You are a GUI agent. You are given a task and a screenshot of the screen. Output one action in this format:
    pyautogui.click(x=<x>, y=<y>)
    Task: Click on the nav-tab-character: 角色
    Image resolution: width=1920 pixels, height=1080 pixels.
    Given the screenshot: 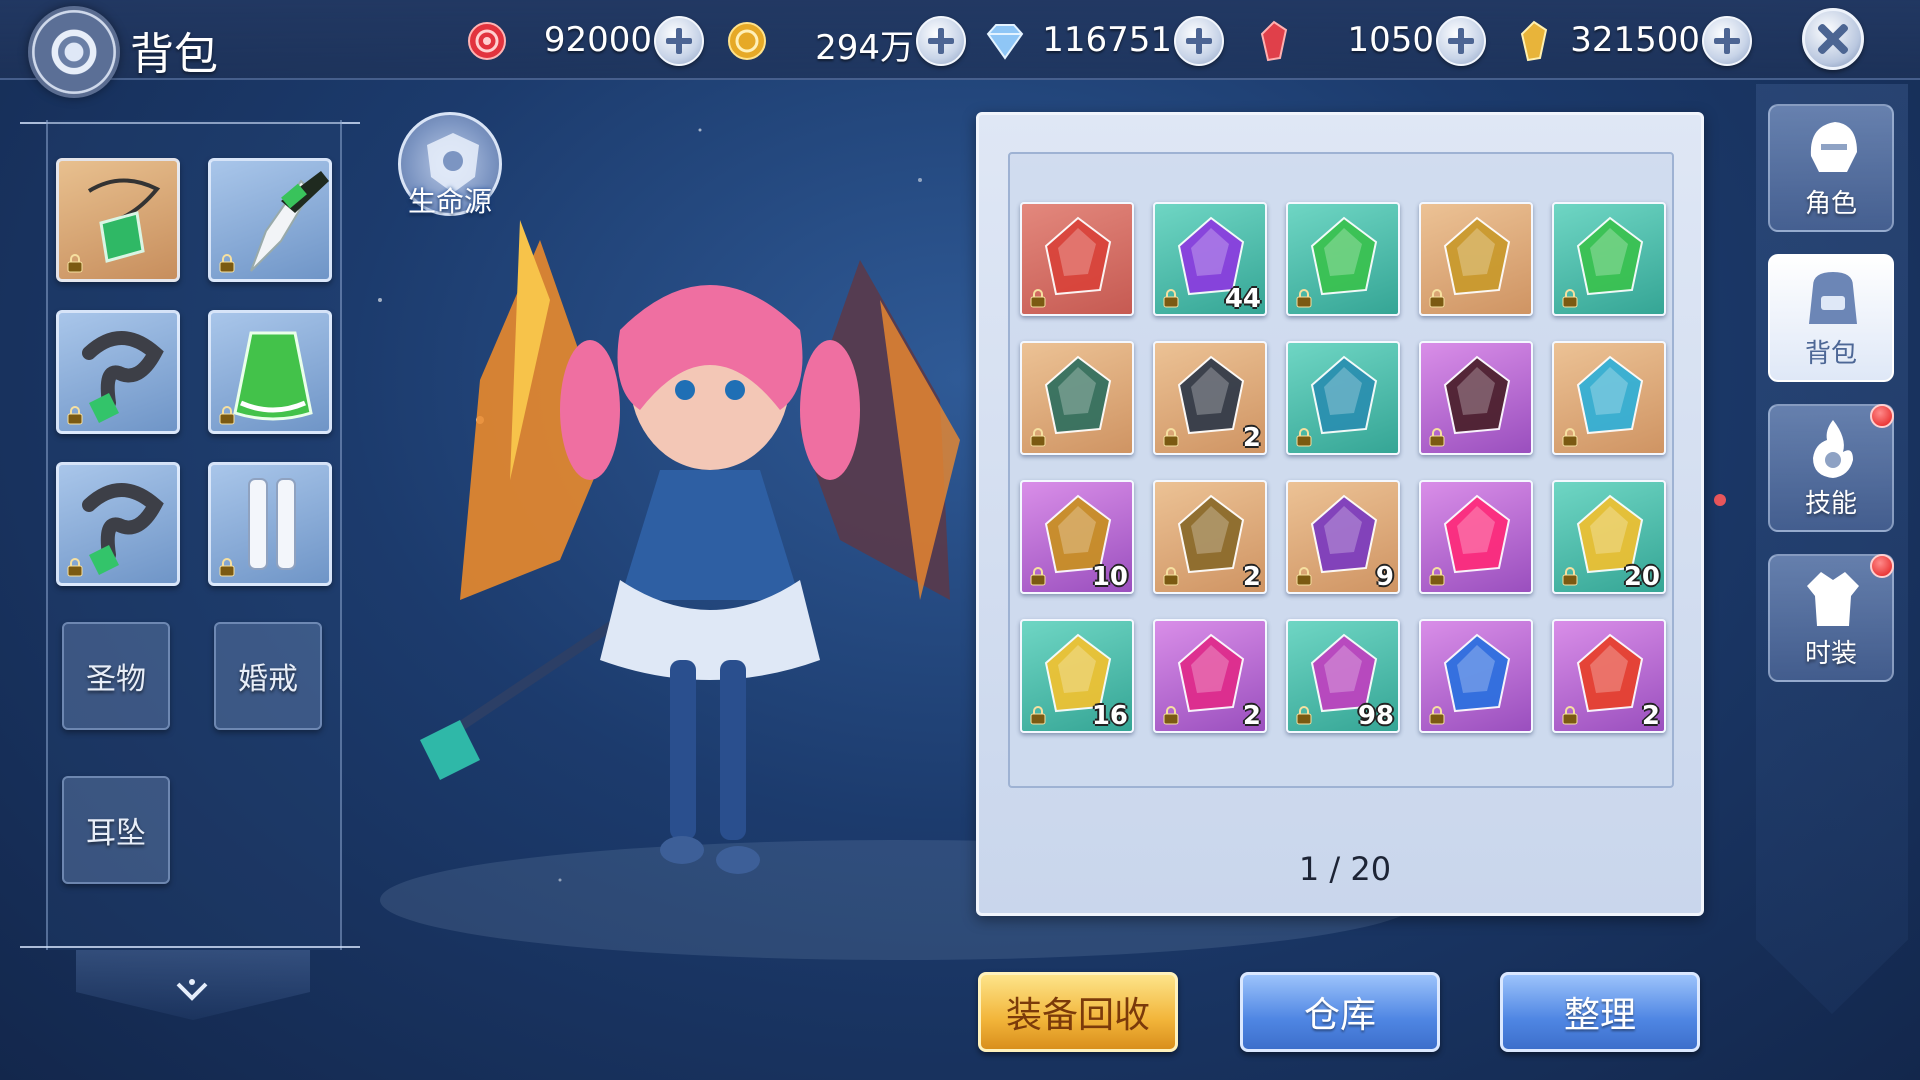 What is the action you would take?
    pyautogui.click(x=1831, y=168)
    